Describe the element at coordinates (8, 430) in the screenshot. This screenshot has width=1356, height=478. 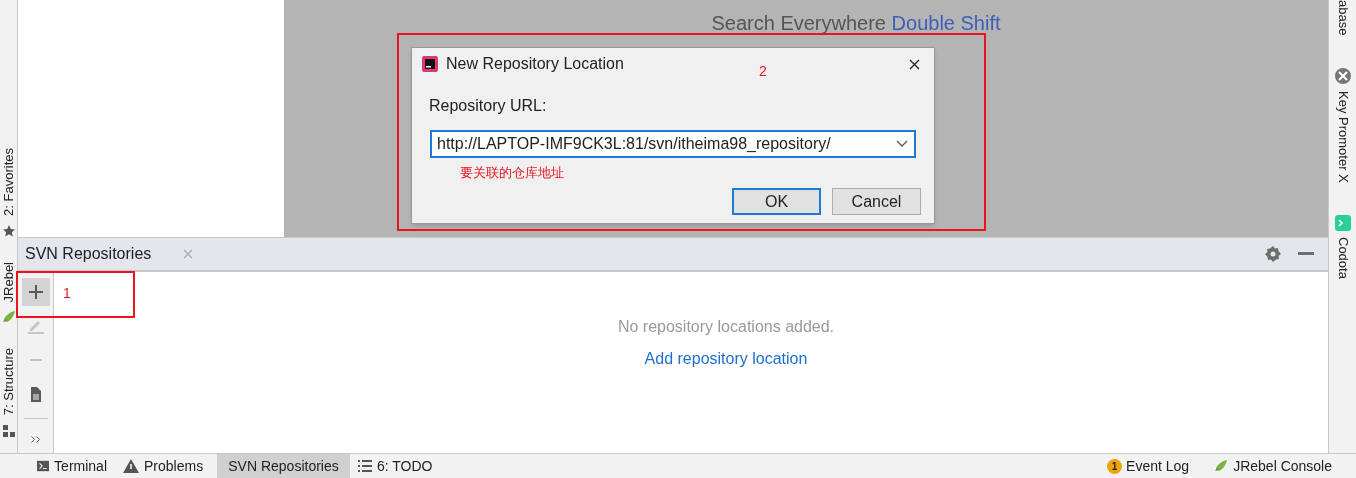
I see `structure-icon` at that location.